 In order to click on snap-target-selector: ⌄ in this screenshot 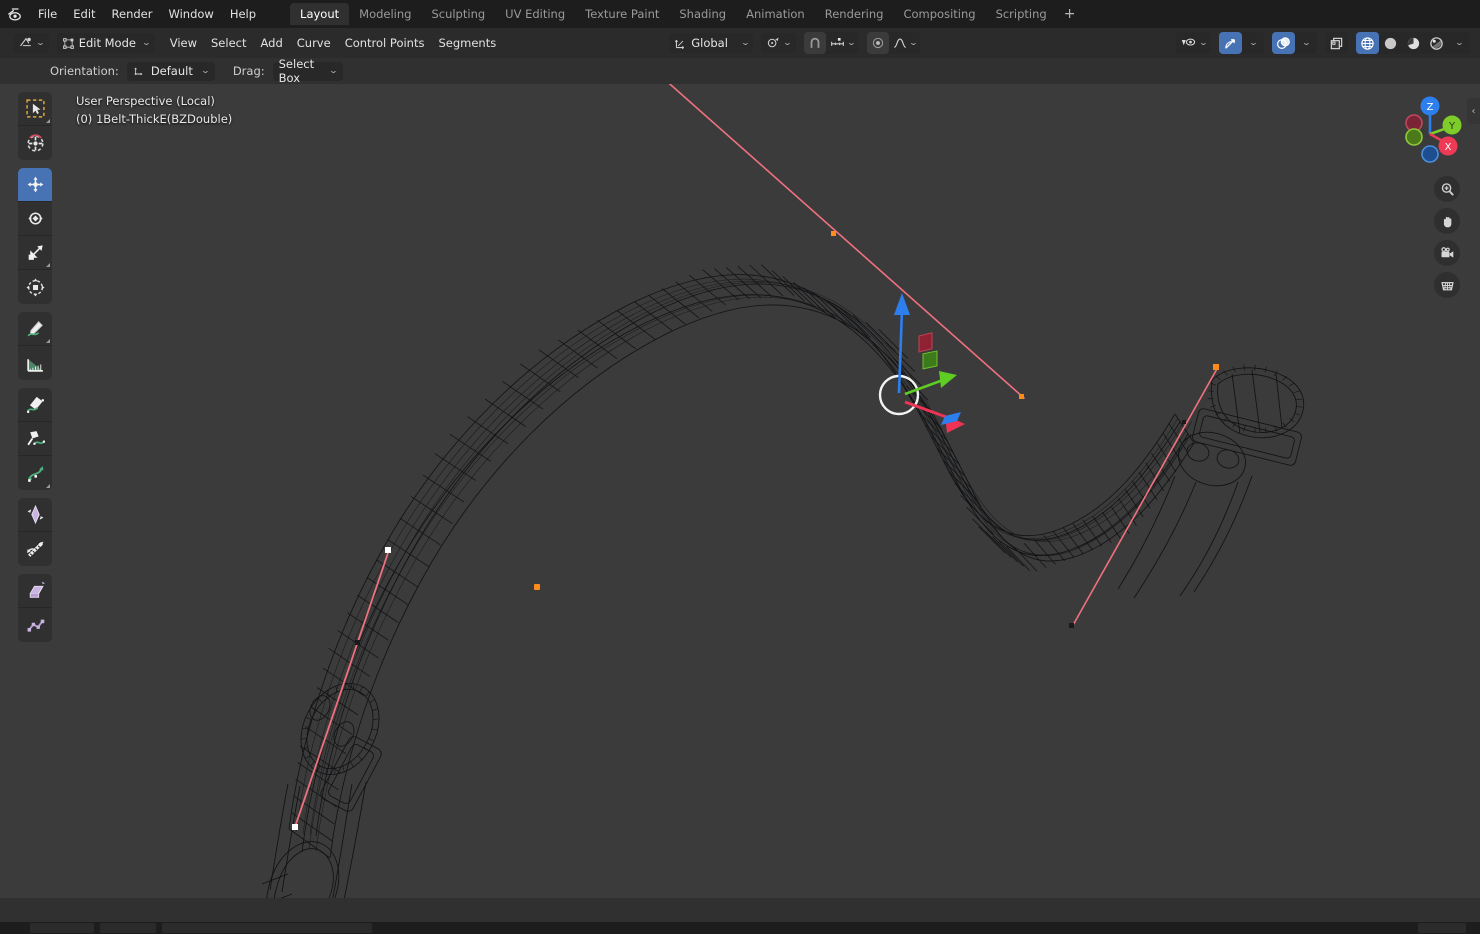, I will do `click(842, 43)`.